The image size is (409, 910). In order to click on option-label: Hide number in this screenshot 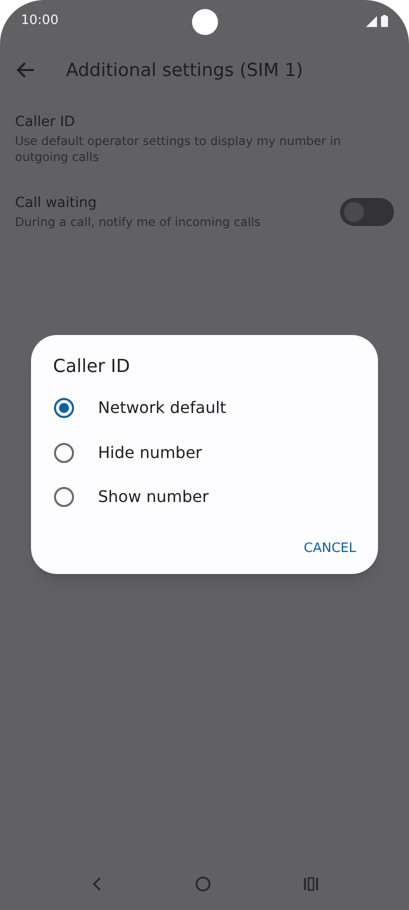, I will do `click(150, 452)`.